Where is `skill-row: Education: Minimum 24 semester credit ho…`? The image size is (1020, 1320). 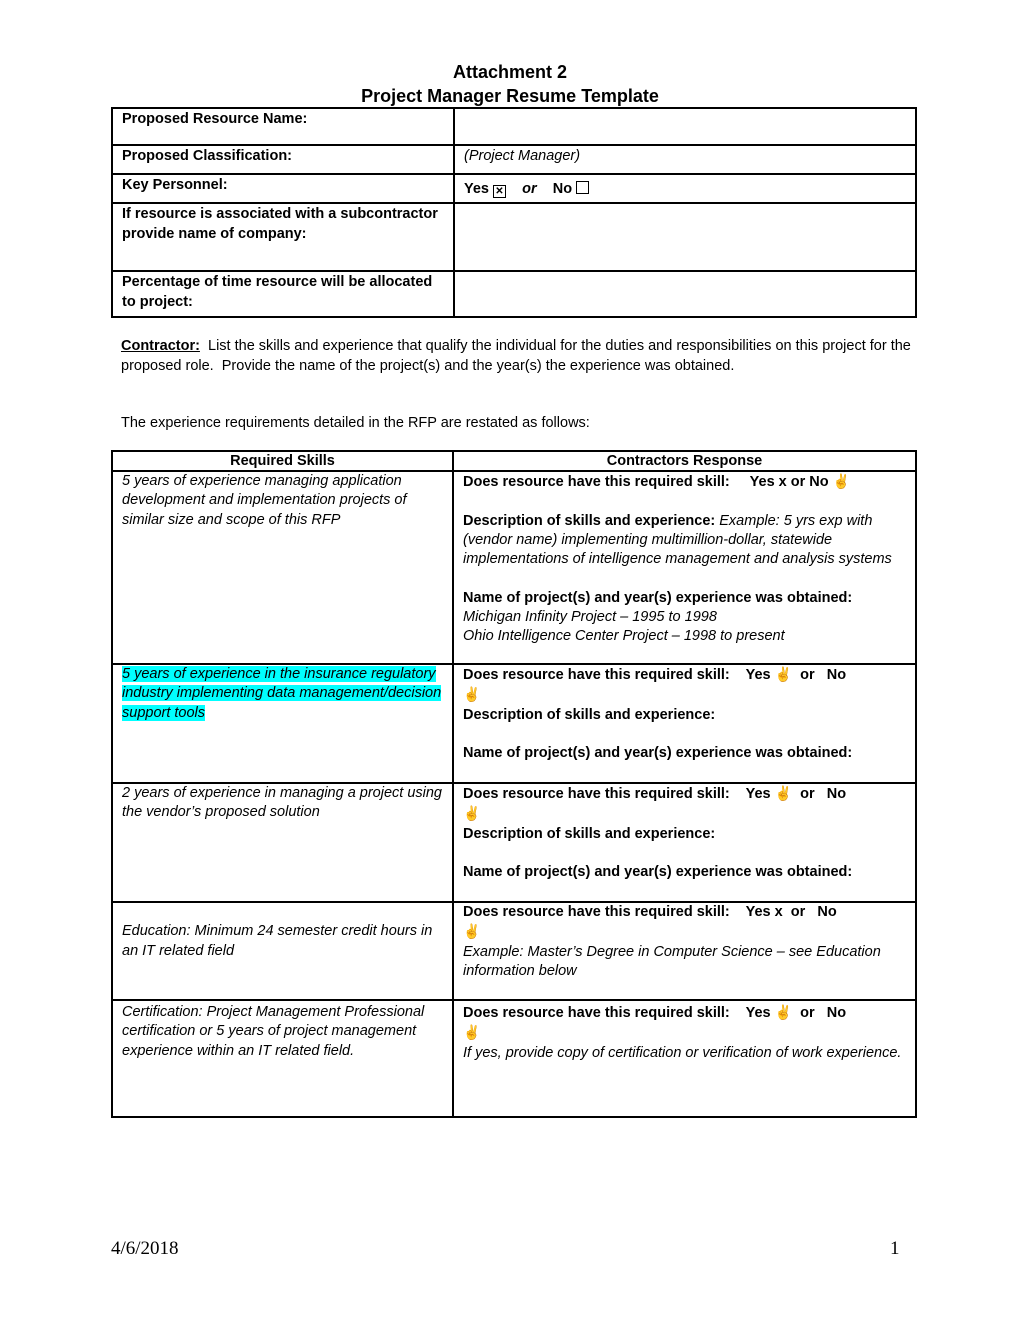
skill-row: Education: Minimum 24 semester credit ho… is located at coordinates (514, 951).